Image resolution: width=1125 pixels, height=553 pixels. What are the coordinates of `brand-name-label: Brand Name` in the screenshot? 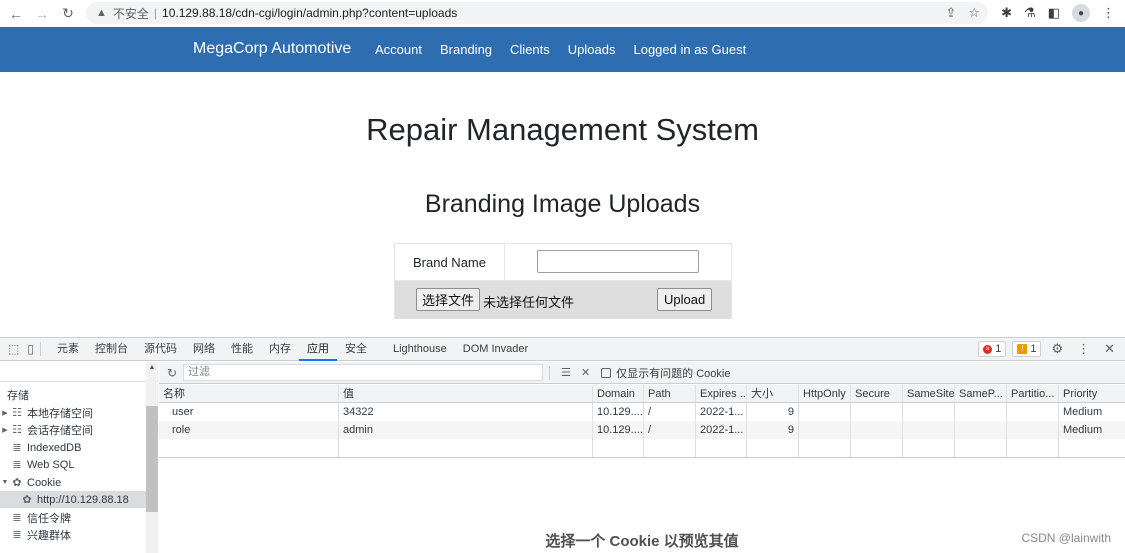 It's located at (450, 262).